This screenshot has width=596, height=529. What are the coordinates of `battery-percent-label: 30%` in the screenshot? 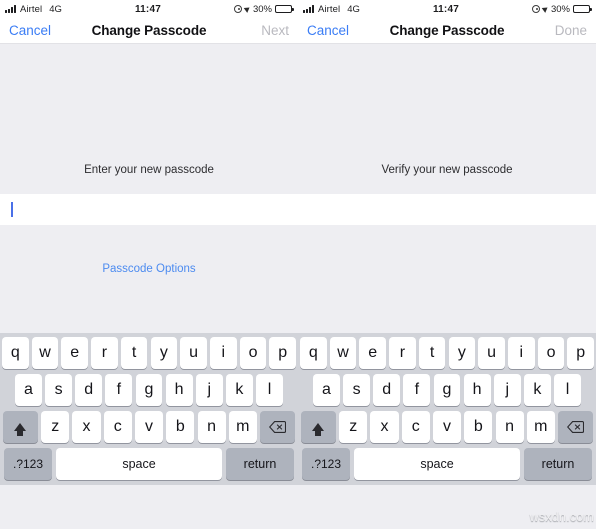 It's located at (560, 9).